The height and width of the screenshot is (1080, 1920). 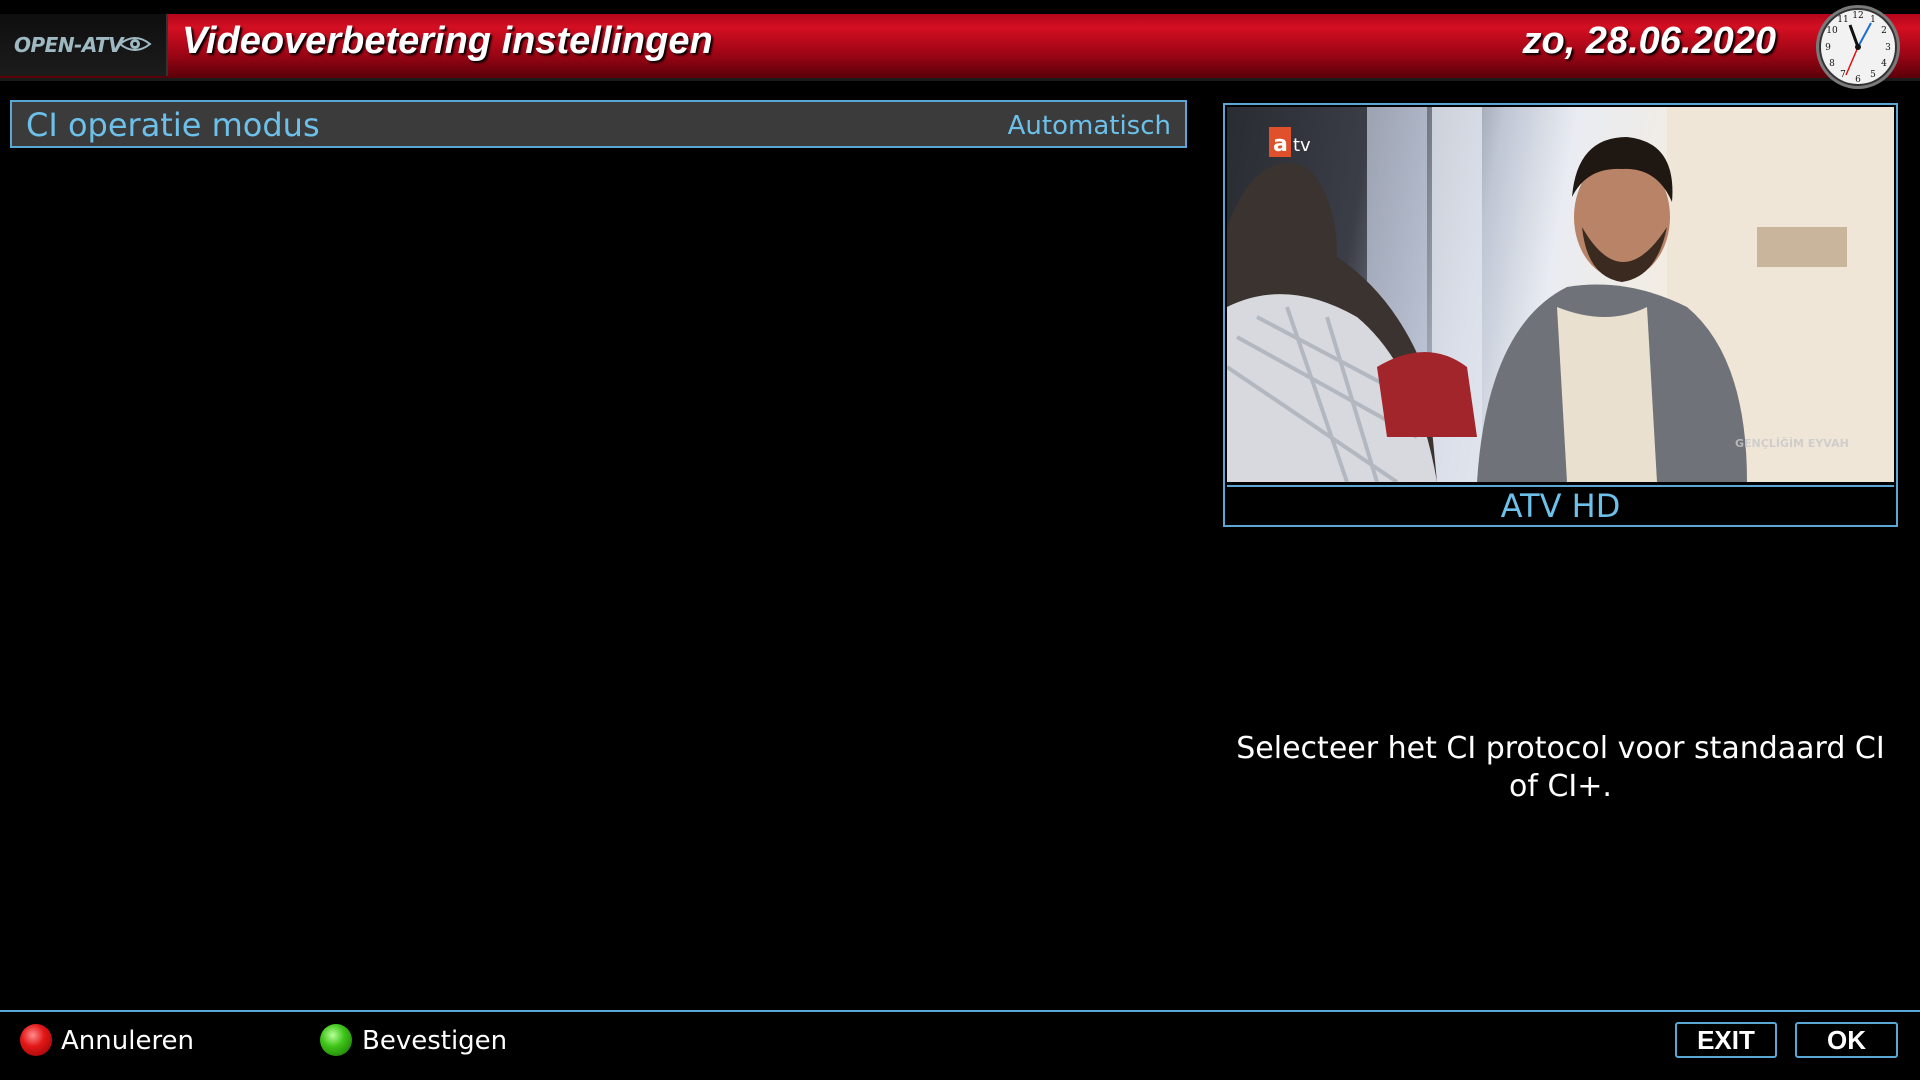 What do you see at coordinates (960, 1011) in the screenshot?
I see `footer-divider` at bounding box center [960, 1011].